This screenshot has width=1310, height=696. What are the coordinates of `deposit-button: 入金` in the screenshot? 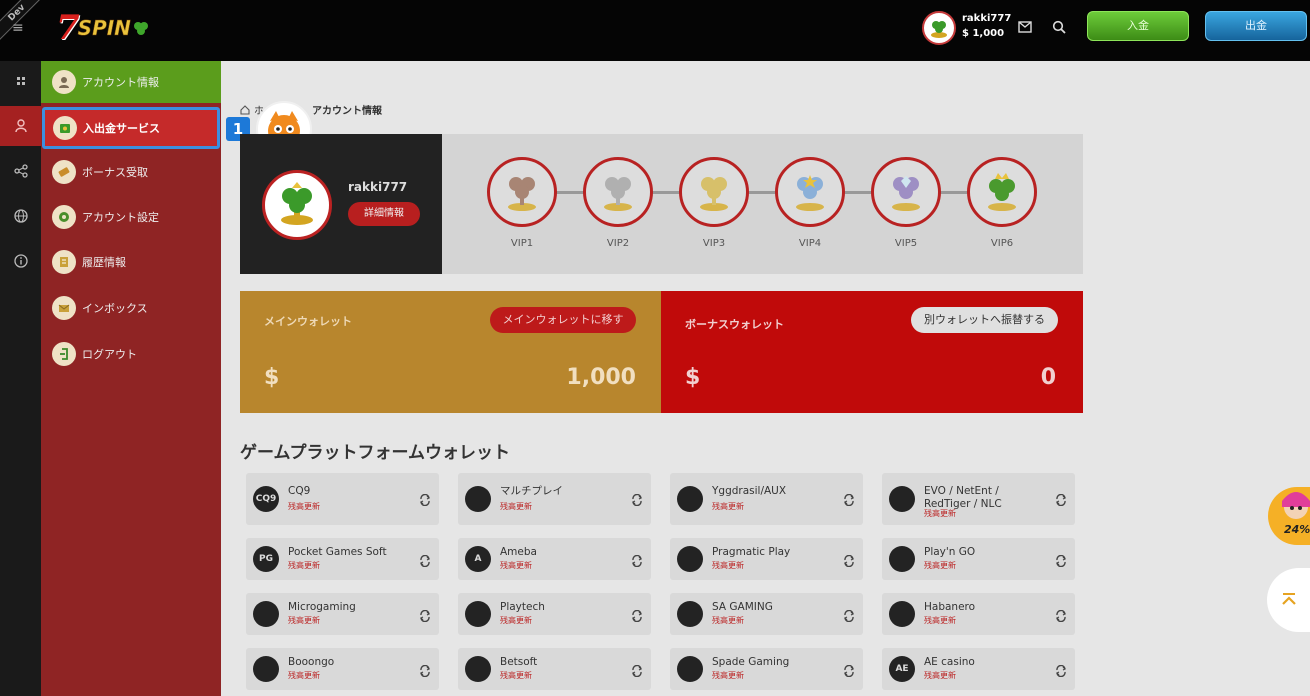 It's located at (1138, 26).